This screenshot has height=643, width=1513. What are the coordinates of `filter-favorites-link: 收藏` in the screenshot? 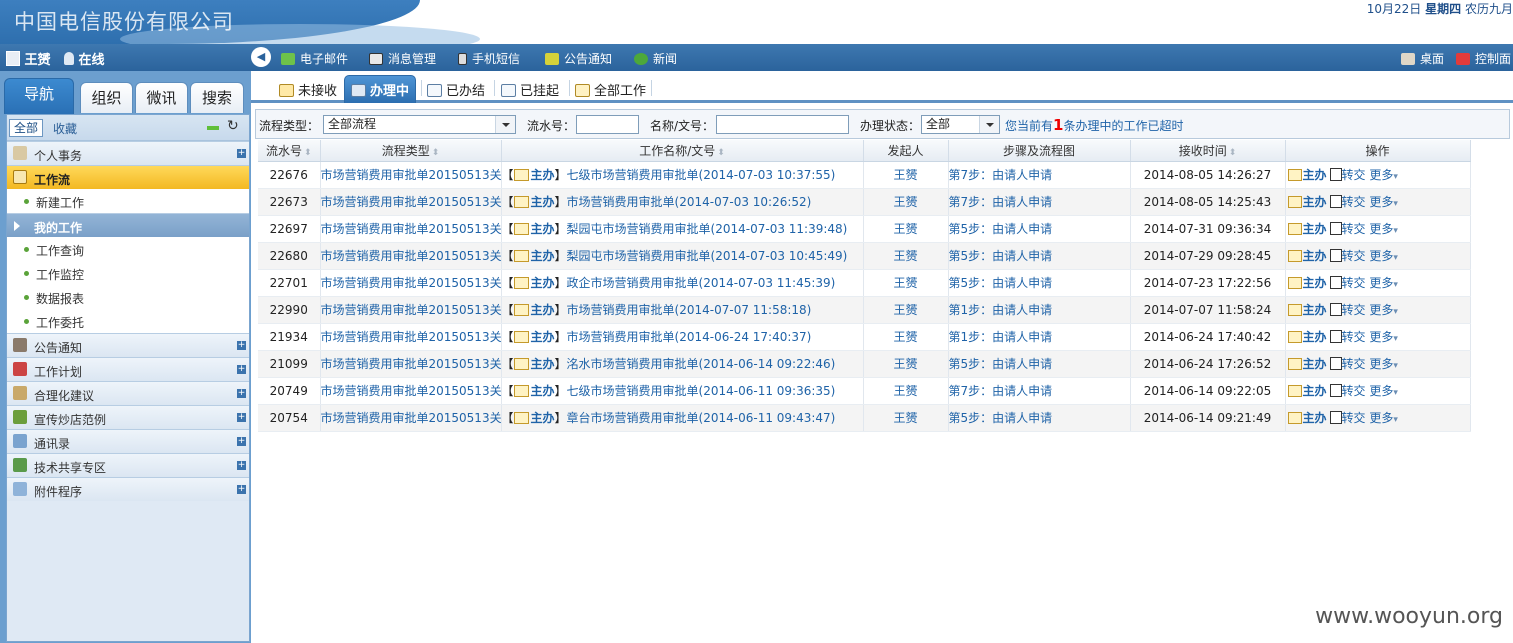 It's located at (65, 128).